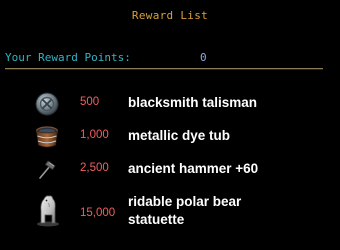 Image resolution: width=340 pixels, height=250 pixels. What do you see at coordinates (164, 69) in the screenshot?
I see `divider-shadow` at bounding box center [164, 69].